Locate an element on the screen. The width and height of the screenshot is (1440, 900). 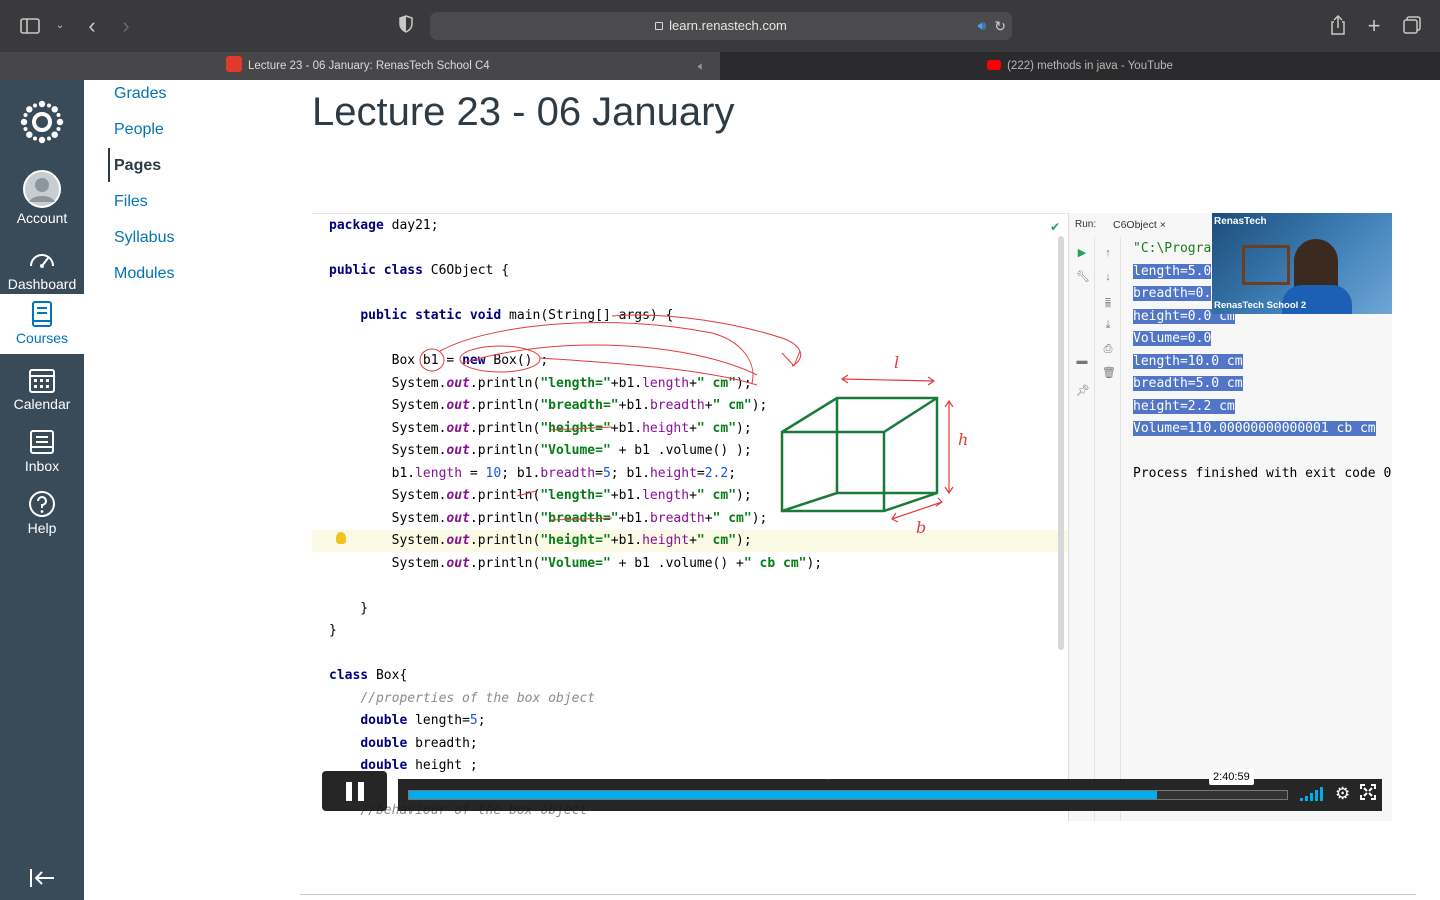
address-bar: learn.renastech.com 🔊︎ ↻ is located at coordinates (721, 26).